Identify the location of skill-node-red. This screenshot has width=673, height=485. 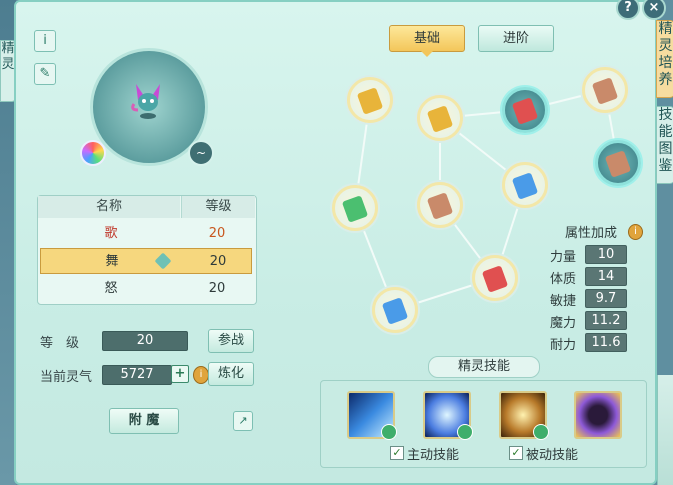
(495, 278).